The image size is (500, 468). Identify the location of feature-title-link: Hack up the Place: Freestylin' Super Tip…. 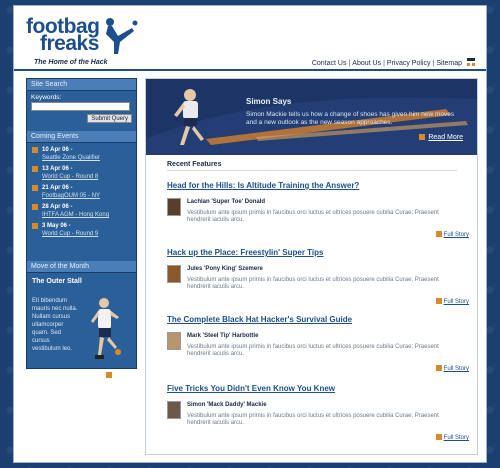
(312, 252).